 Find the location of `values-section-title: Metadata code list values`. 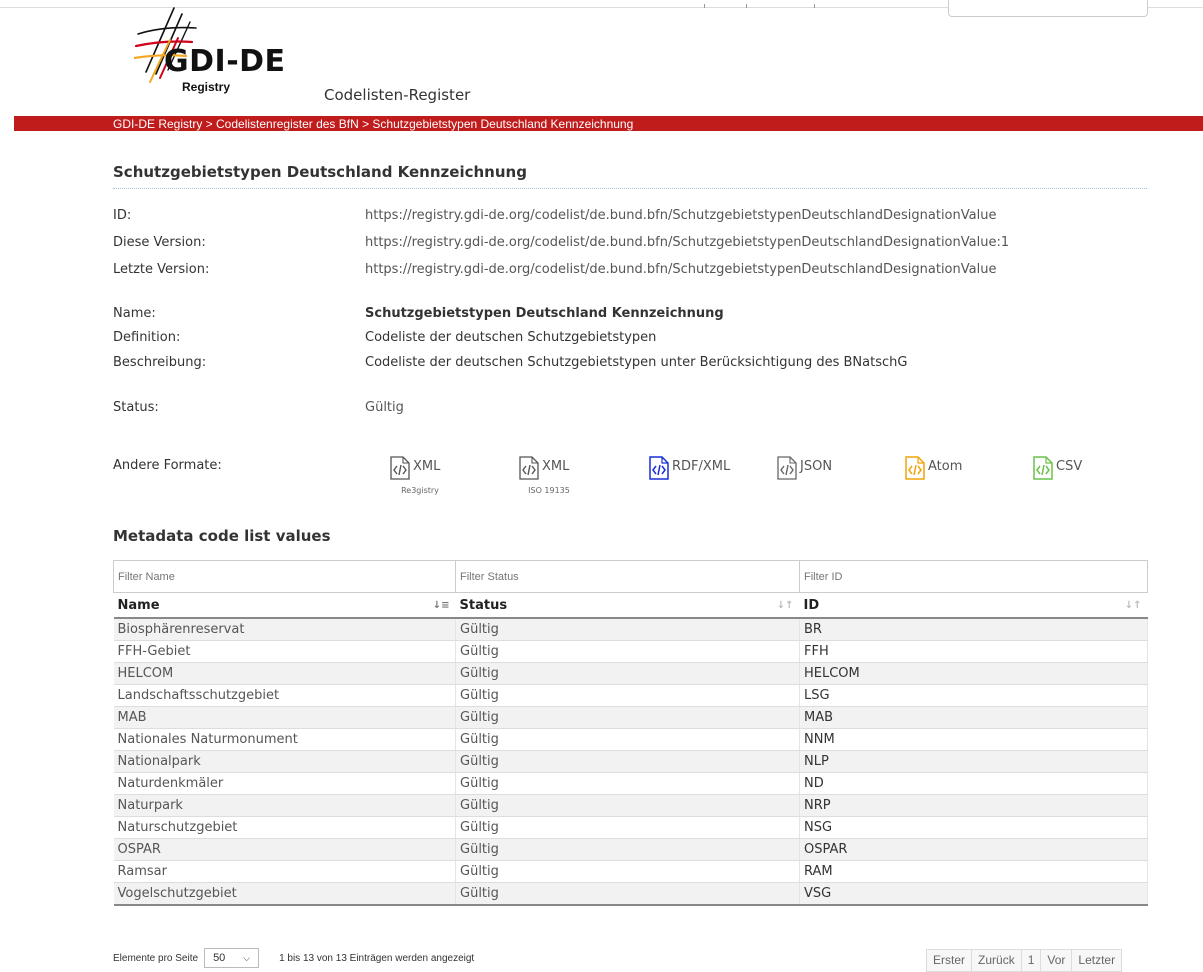

values-section-title: Metadata code list values is located at coordinates (222, 536).